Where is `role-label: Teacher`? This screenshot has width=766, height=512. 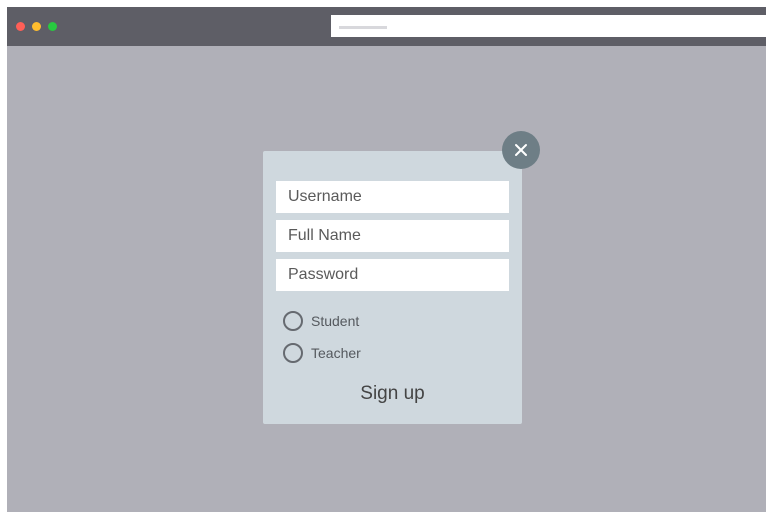 role-label: Teacher is located at coordinates (336, 353).